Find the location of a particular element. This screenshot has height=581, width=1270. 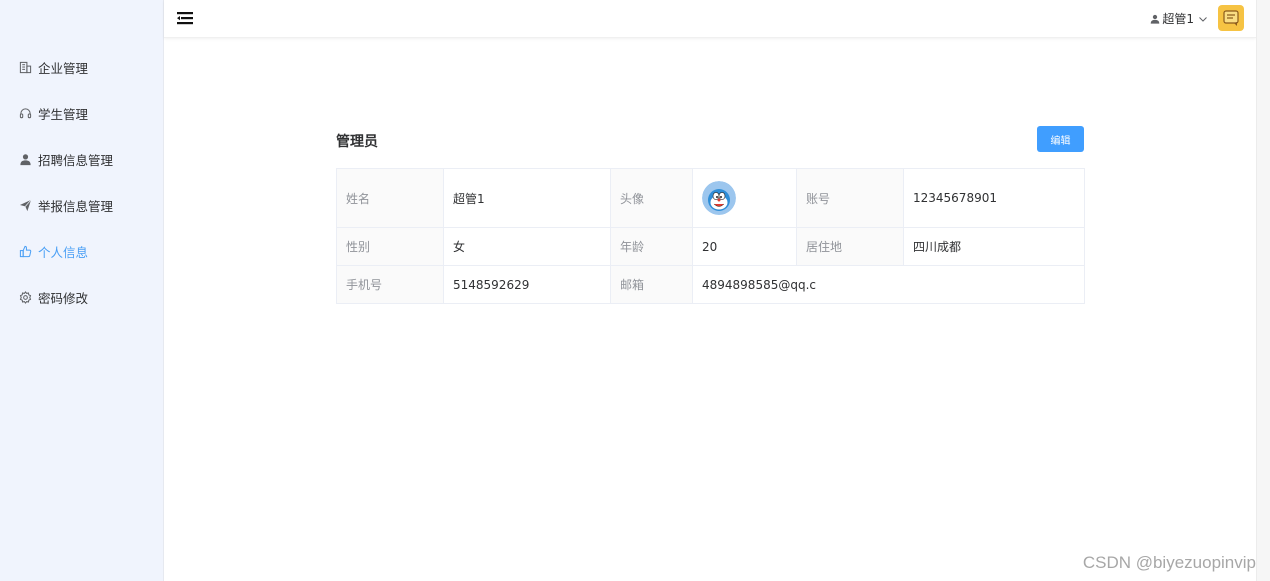

avatar-value is located at coordinates (744, 198).